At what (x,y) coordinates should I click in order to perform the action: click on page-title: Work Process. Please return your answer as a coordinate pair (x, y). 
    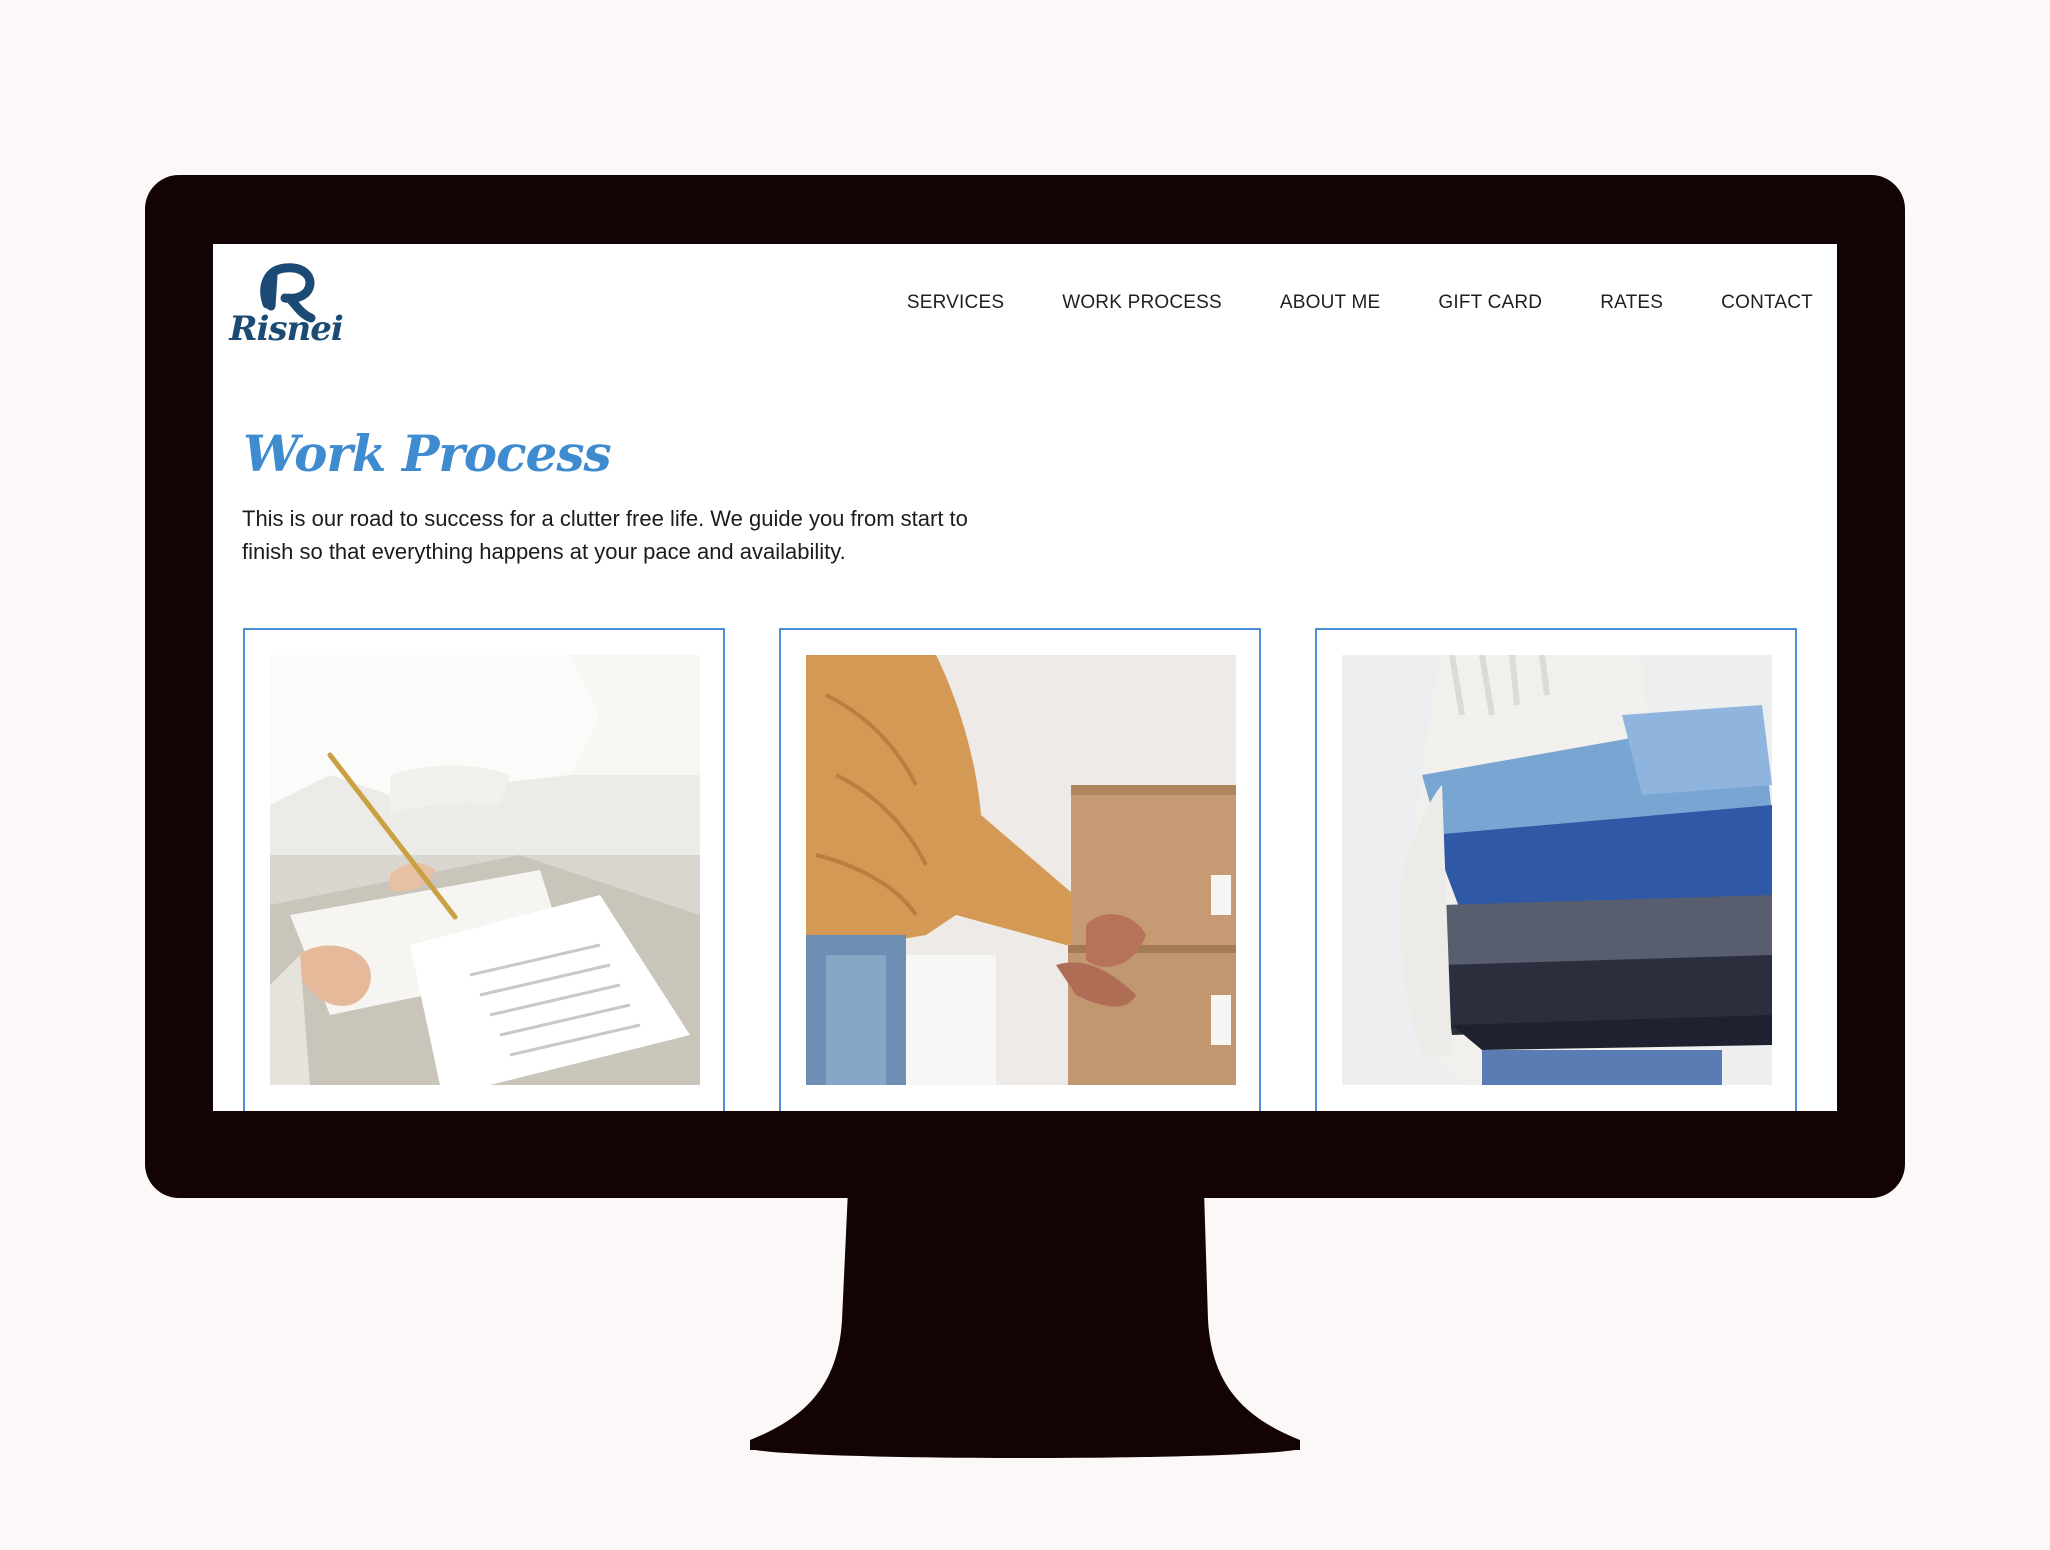
    Looking at the image, I should click on (427, 453).